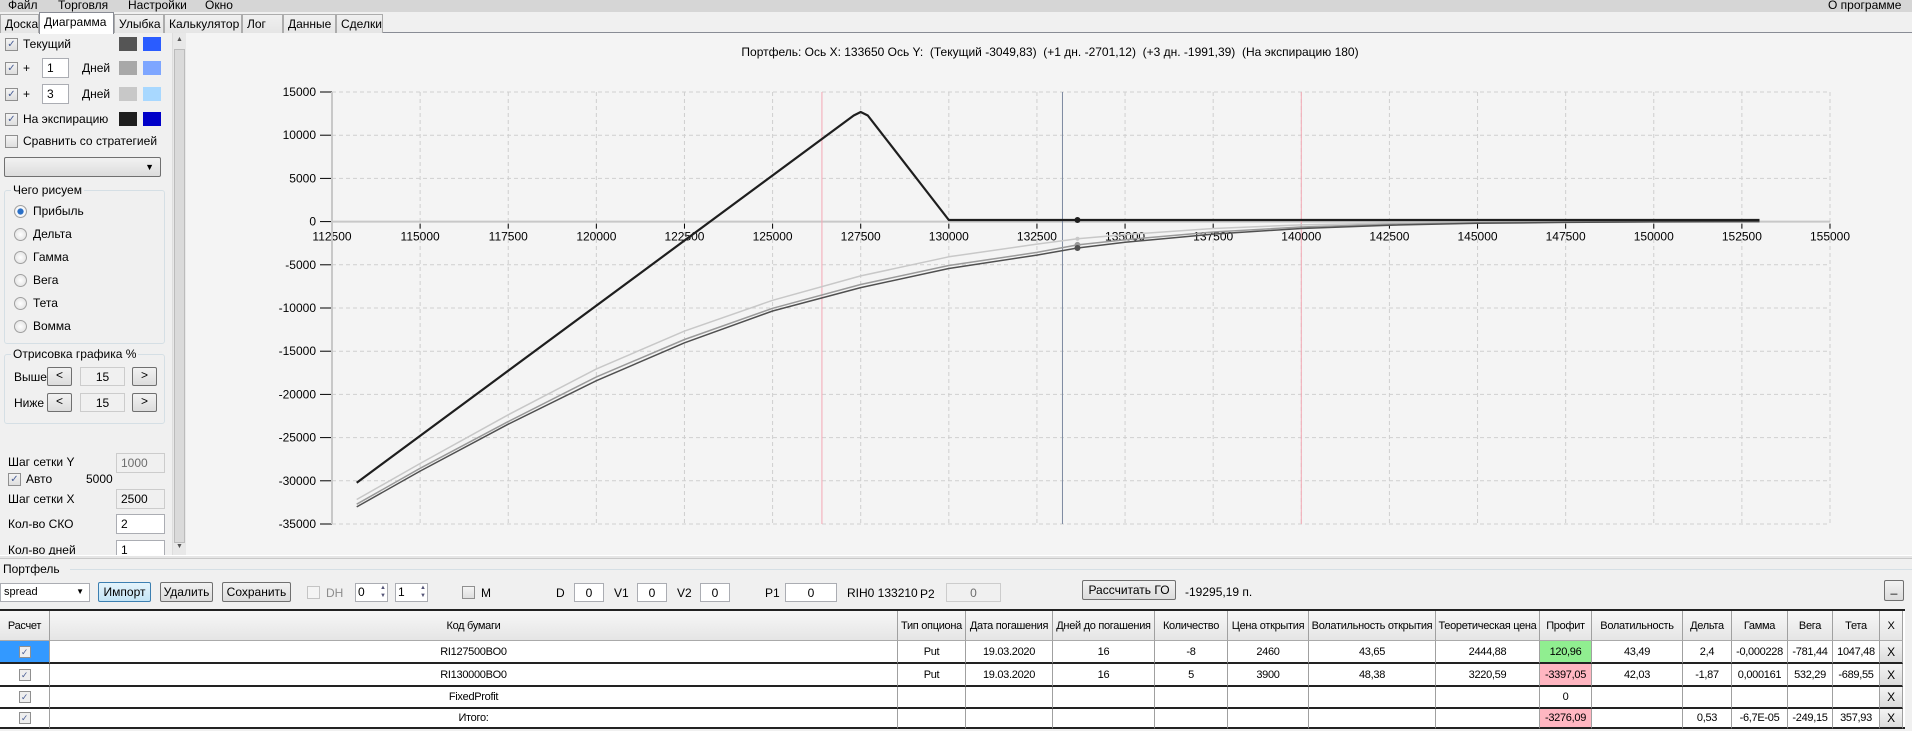 The image size is (1912, 731). I want to click on minimize-button: _, so click(1894, 590).